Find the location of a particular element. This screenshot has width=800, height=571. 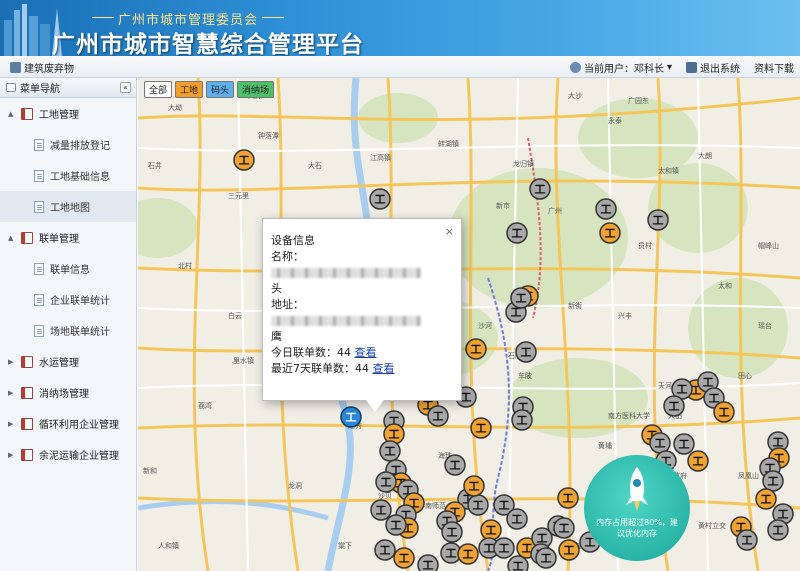

popup-address-row: 地址： is located at coordinates (362, 313).